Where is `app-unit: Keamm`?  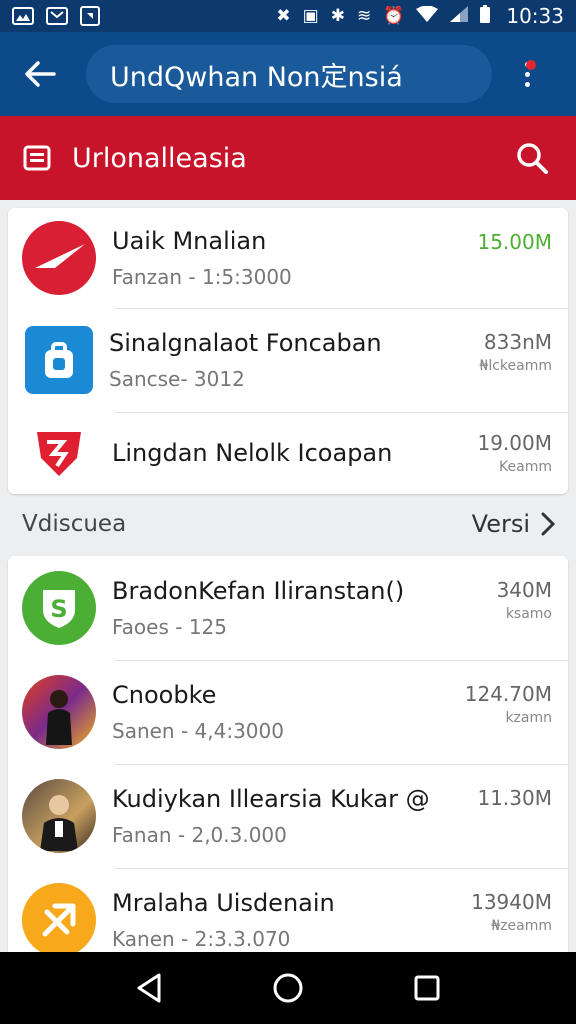 app-unit: Keamm is located at coordinates (525, 467).